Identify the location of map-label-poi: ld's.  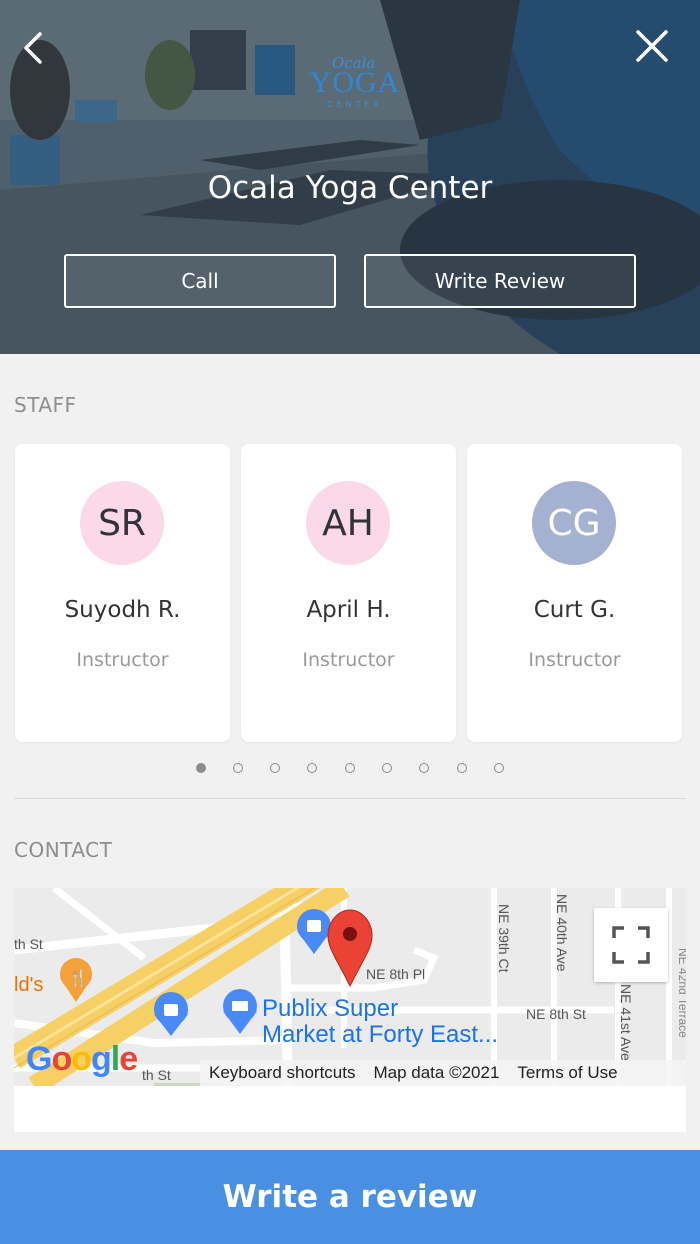
(29, 985).